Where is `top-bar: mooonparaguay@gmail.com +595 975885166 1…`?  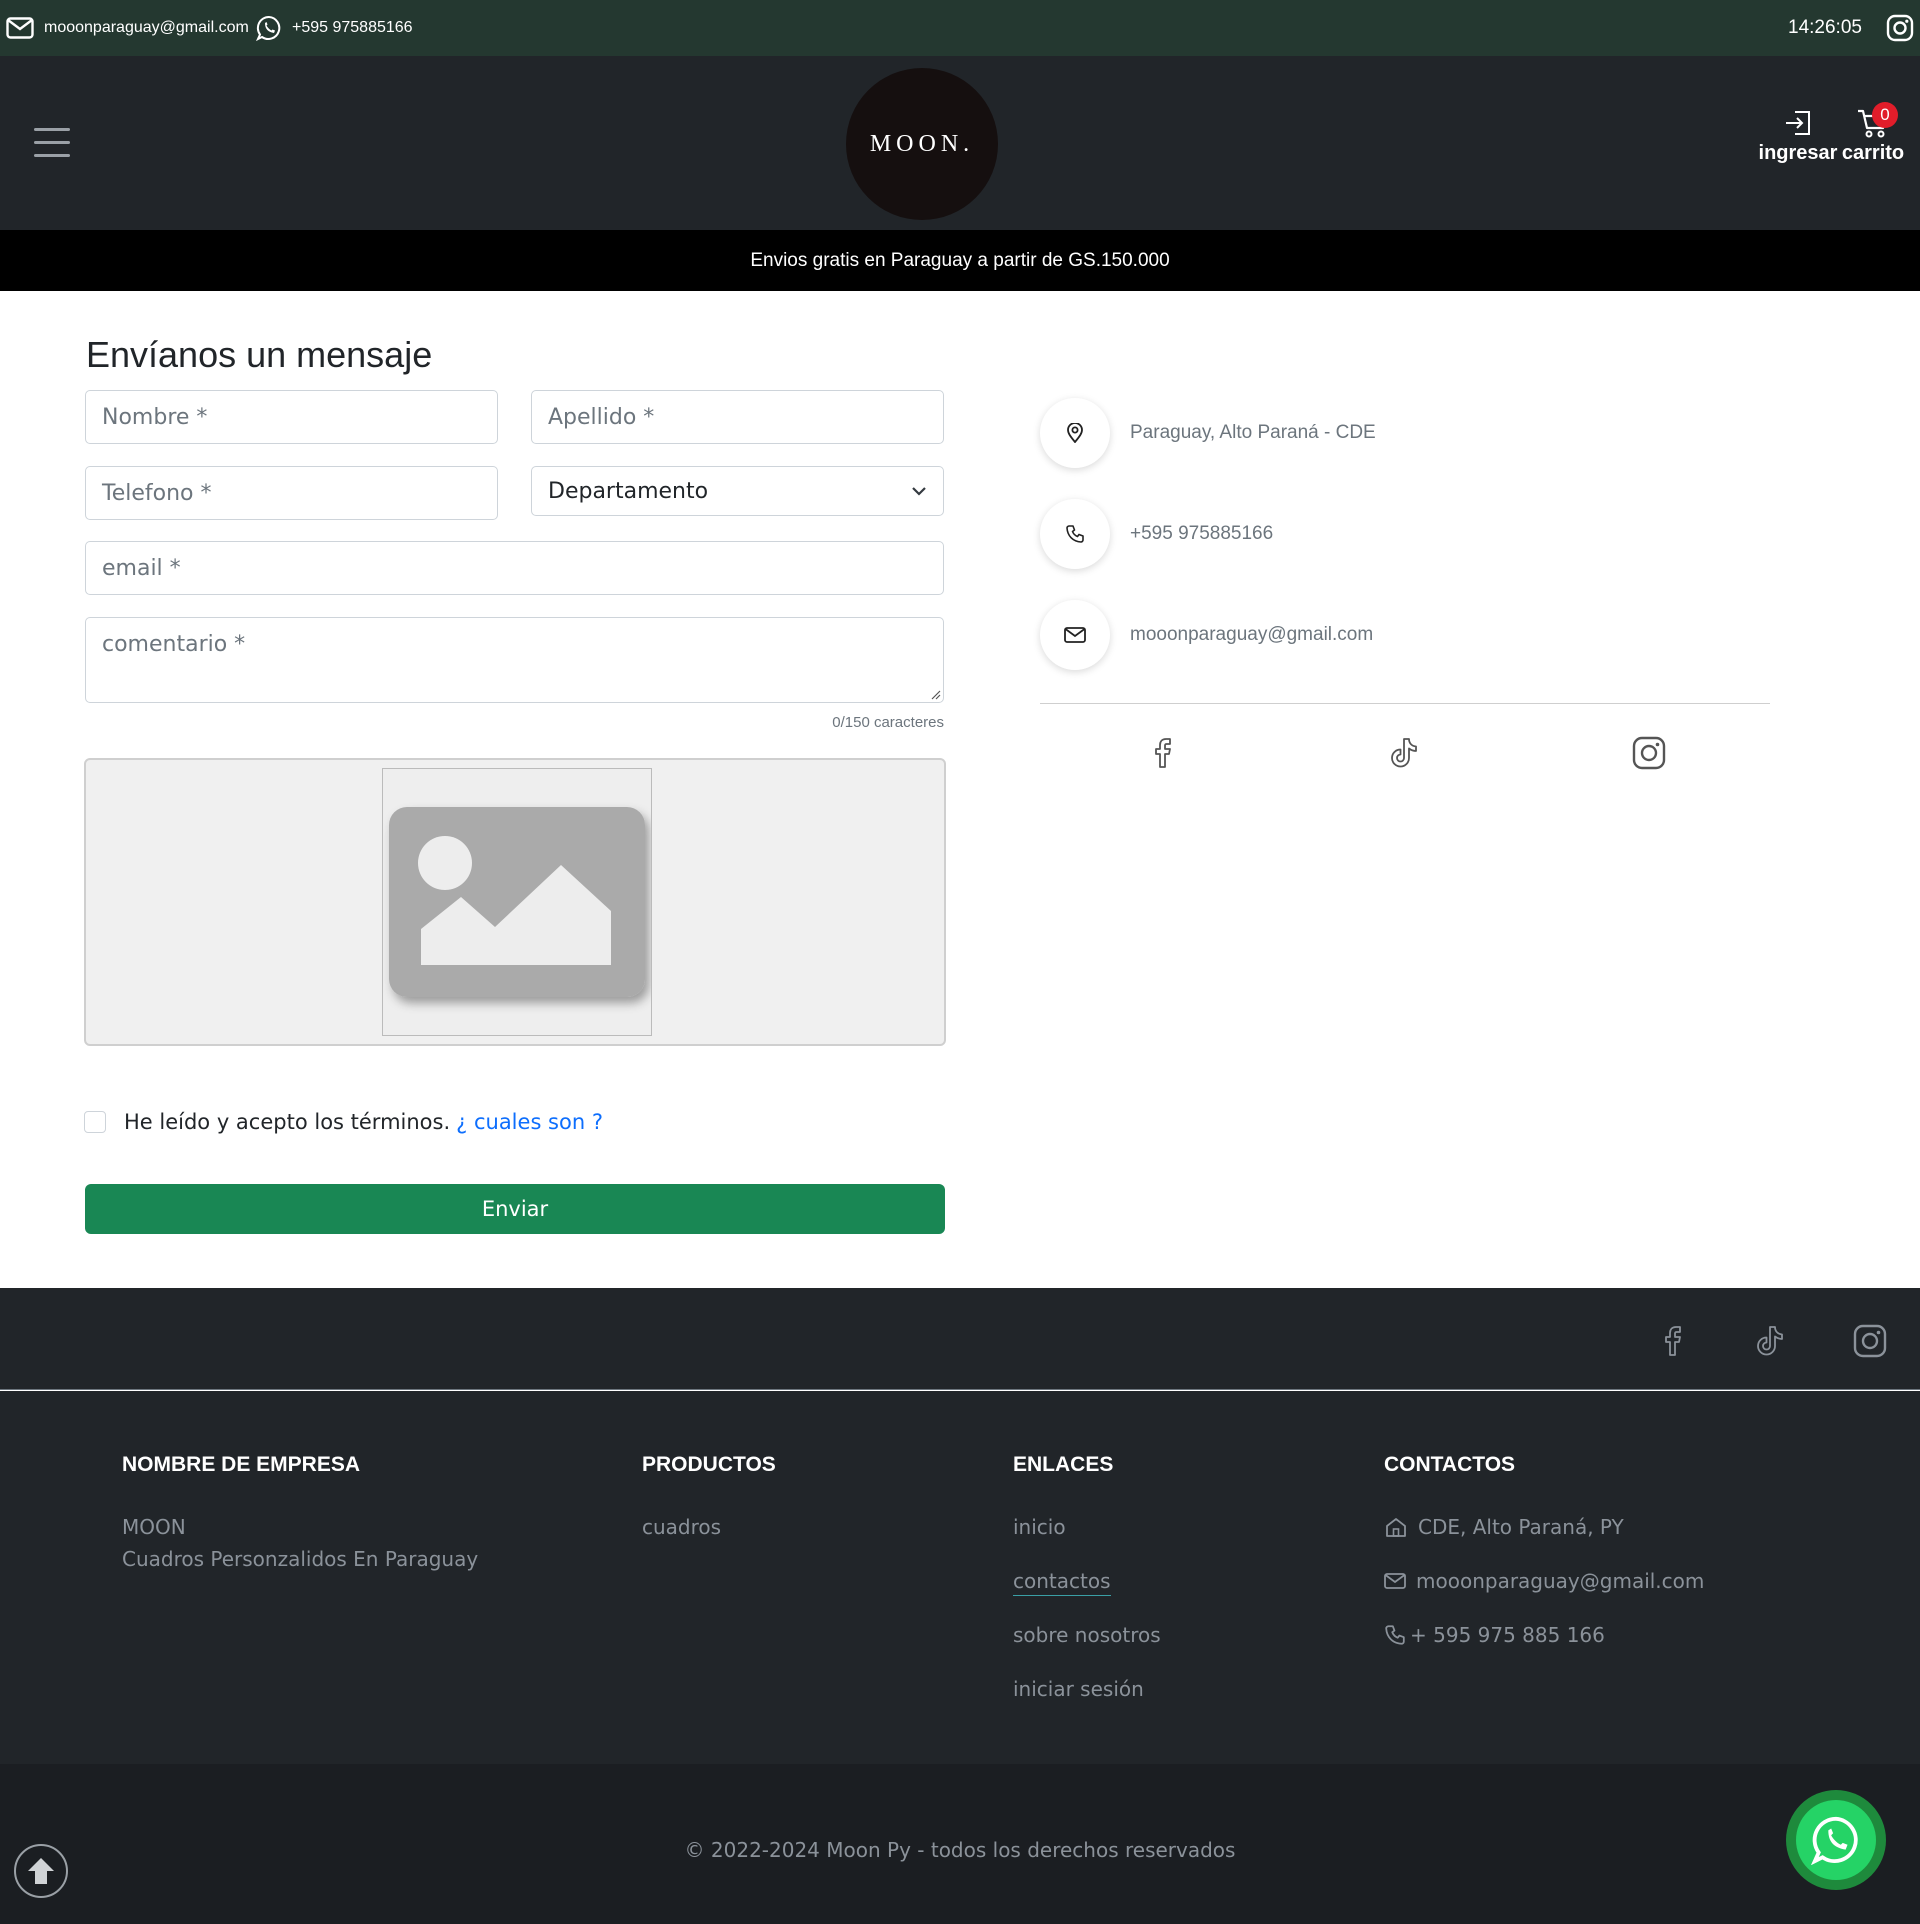
top-bar: mooonparaguay@gmail.com +595 975885166 1… is located at coordinates (960, 28).